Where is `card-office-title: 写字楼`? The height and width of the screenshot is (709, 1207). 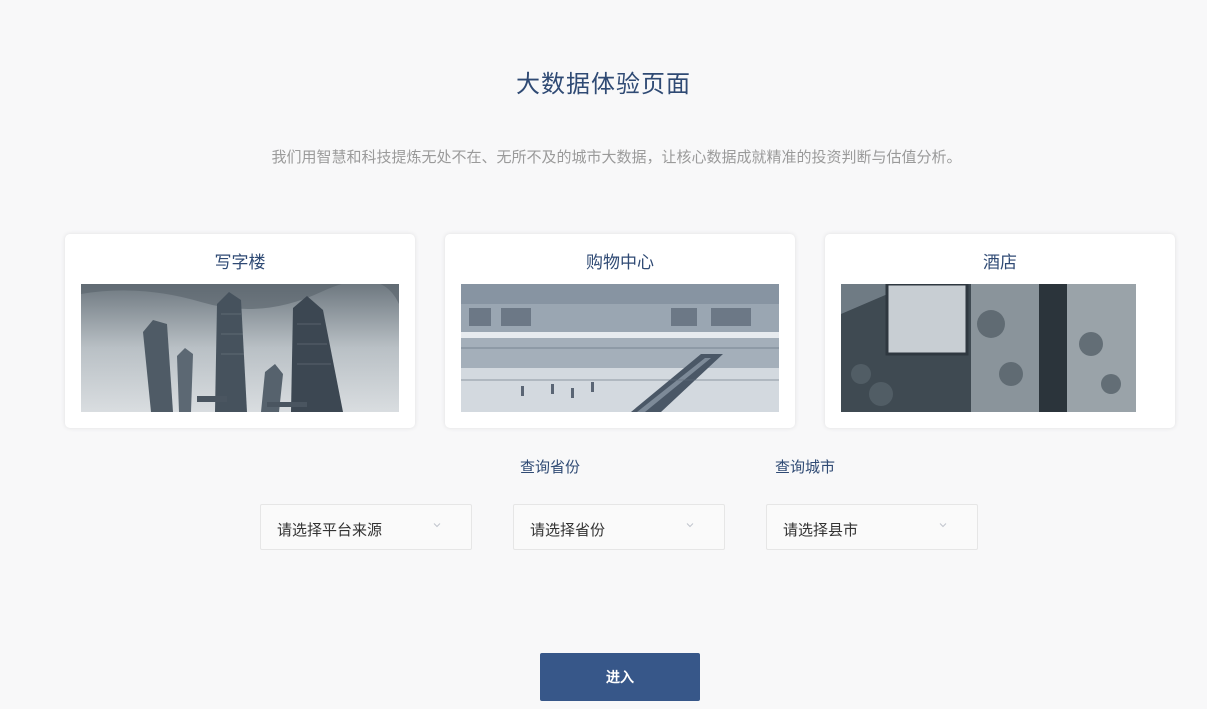
card-office-title: 写字楼 is located at coordinates (240, 263).